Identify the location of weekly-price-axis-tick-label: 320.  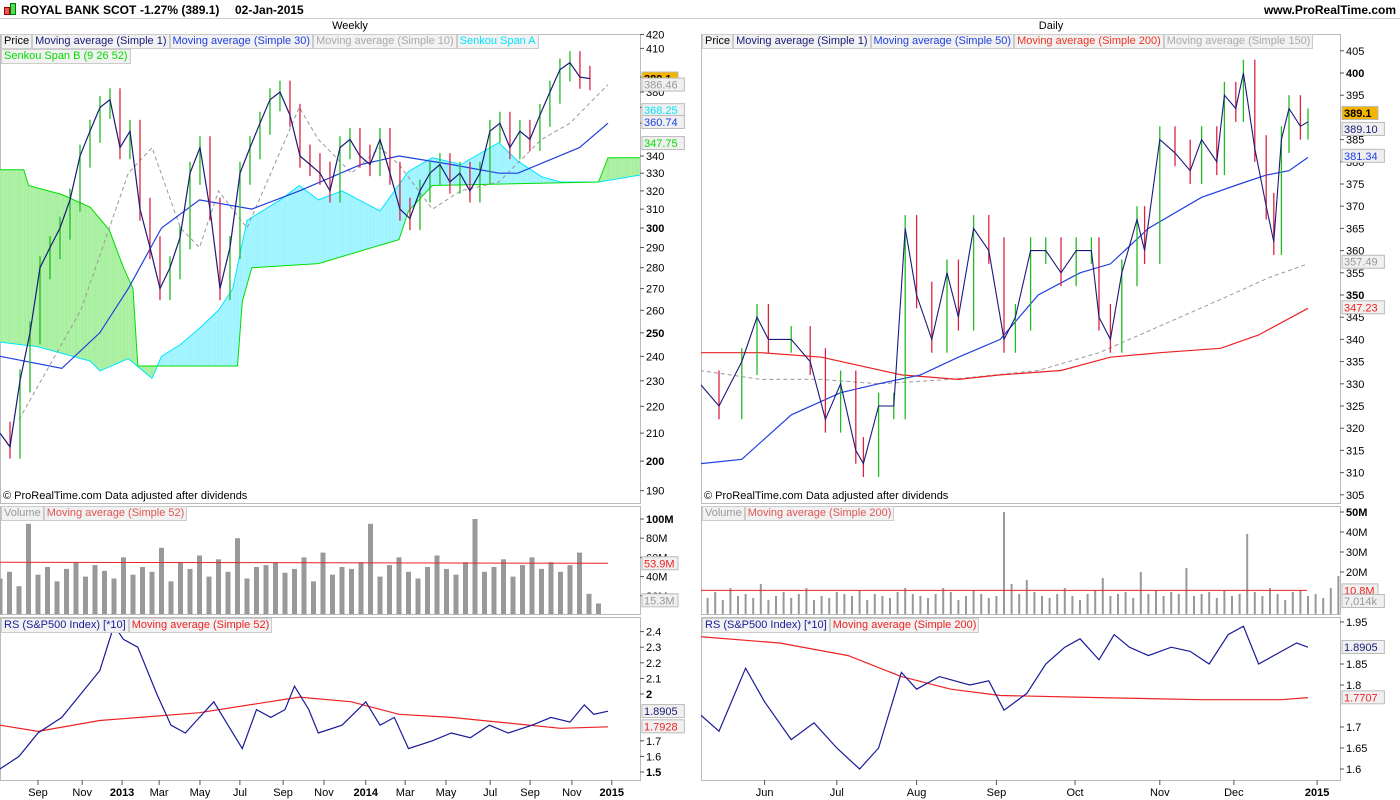
(655, 192).